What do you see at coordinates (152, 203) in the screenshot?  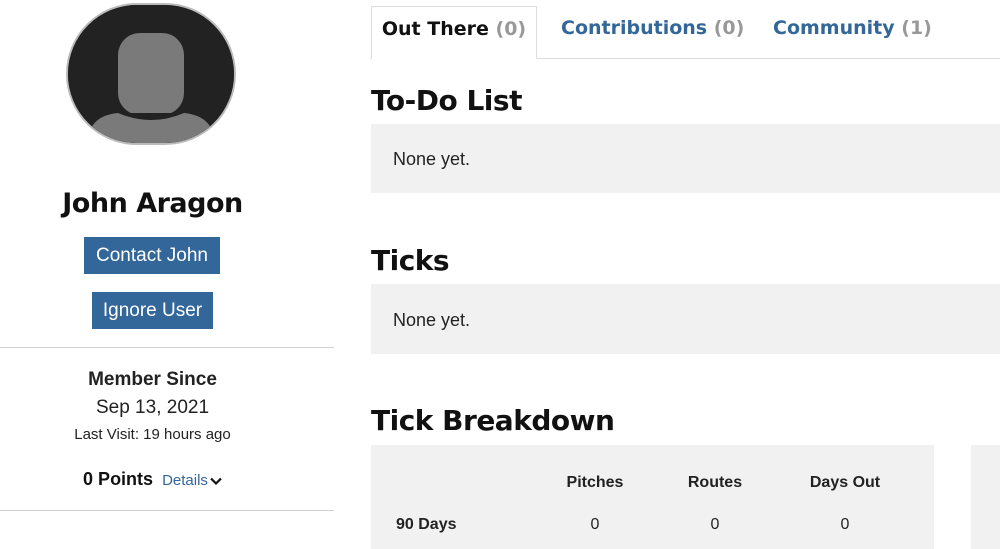 I see `profile-name: John Aragon` at bounding box center [152, 203].